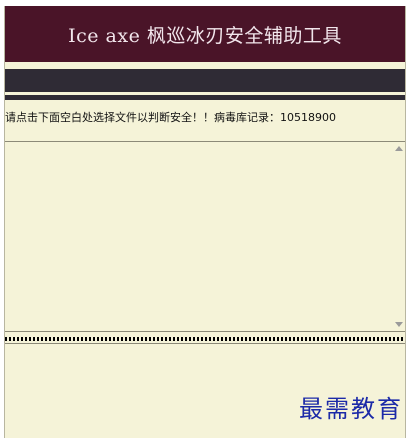 The width and height of the screenshot is (409, 438). I want to click on scroll-up-arrow-icon, so click(399, 148).